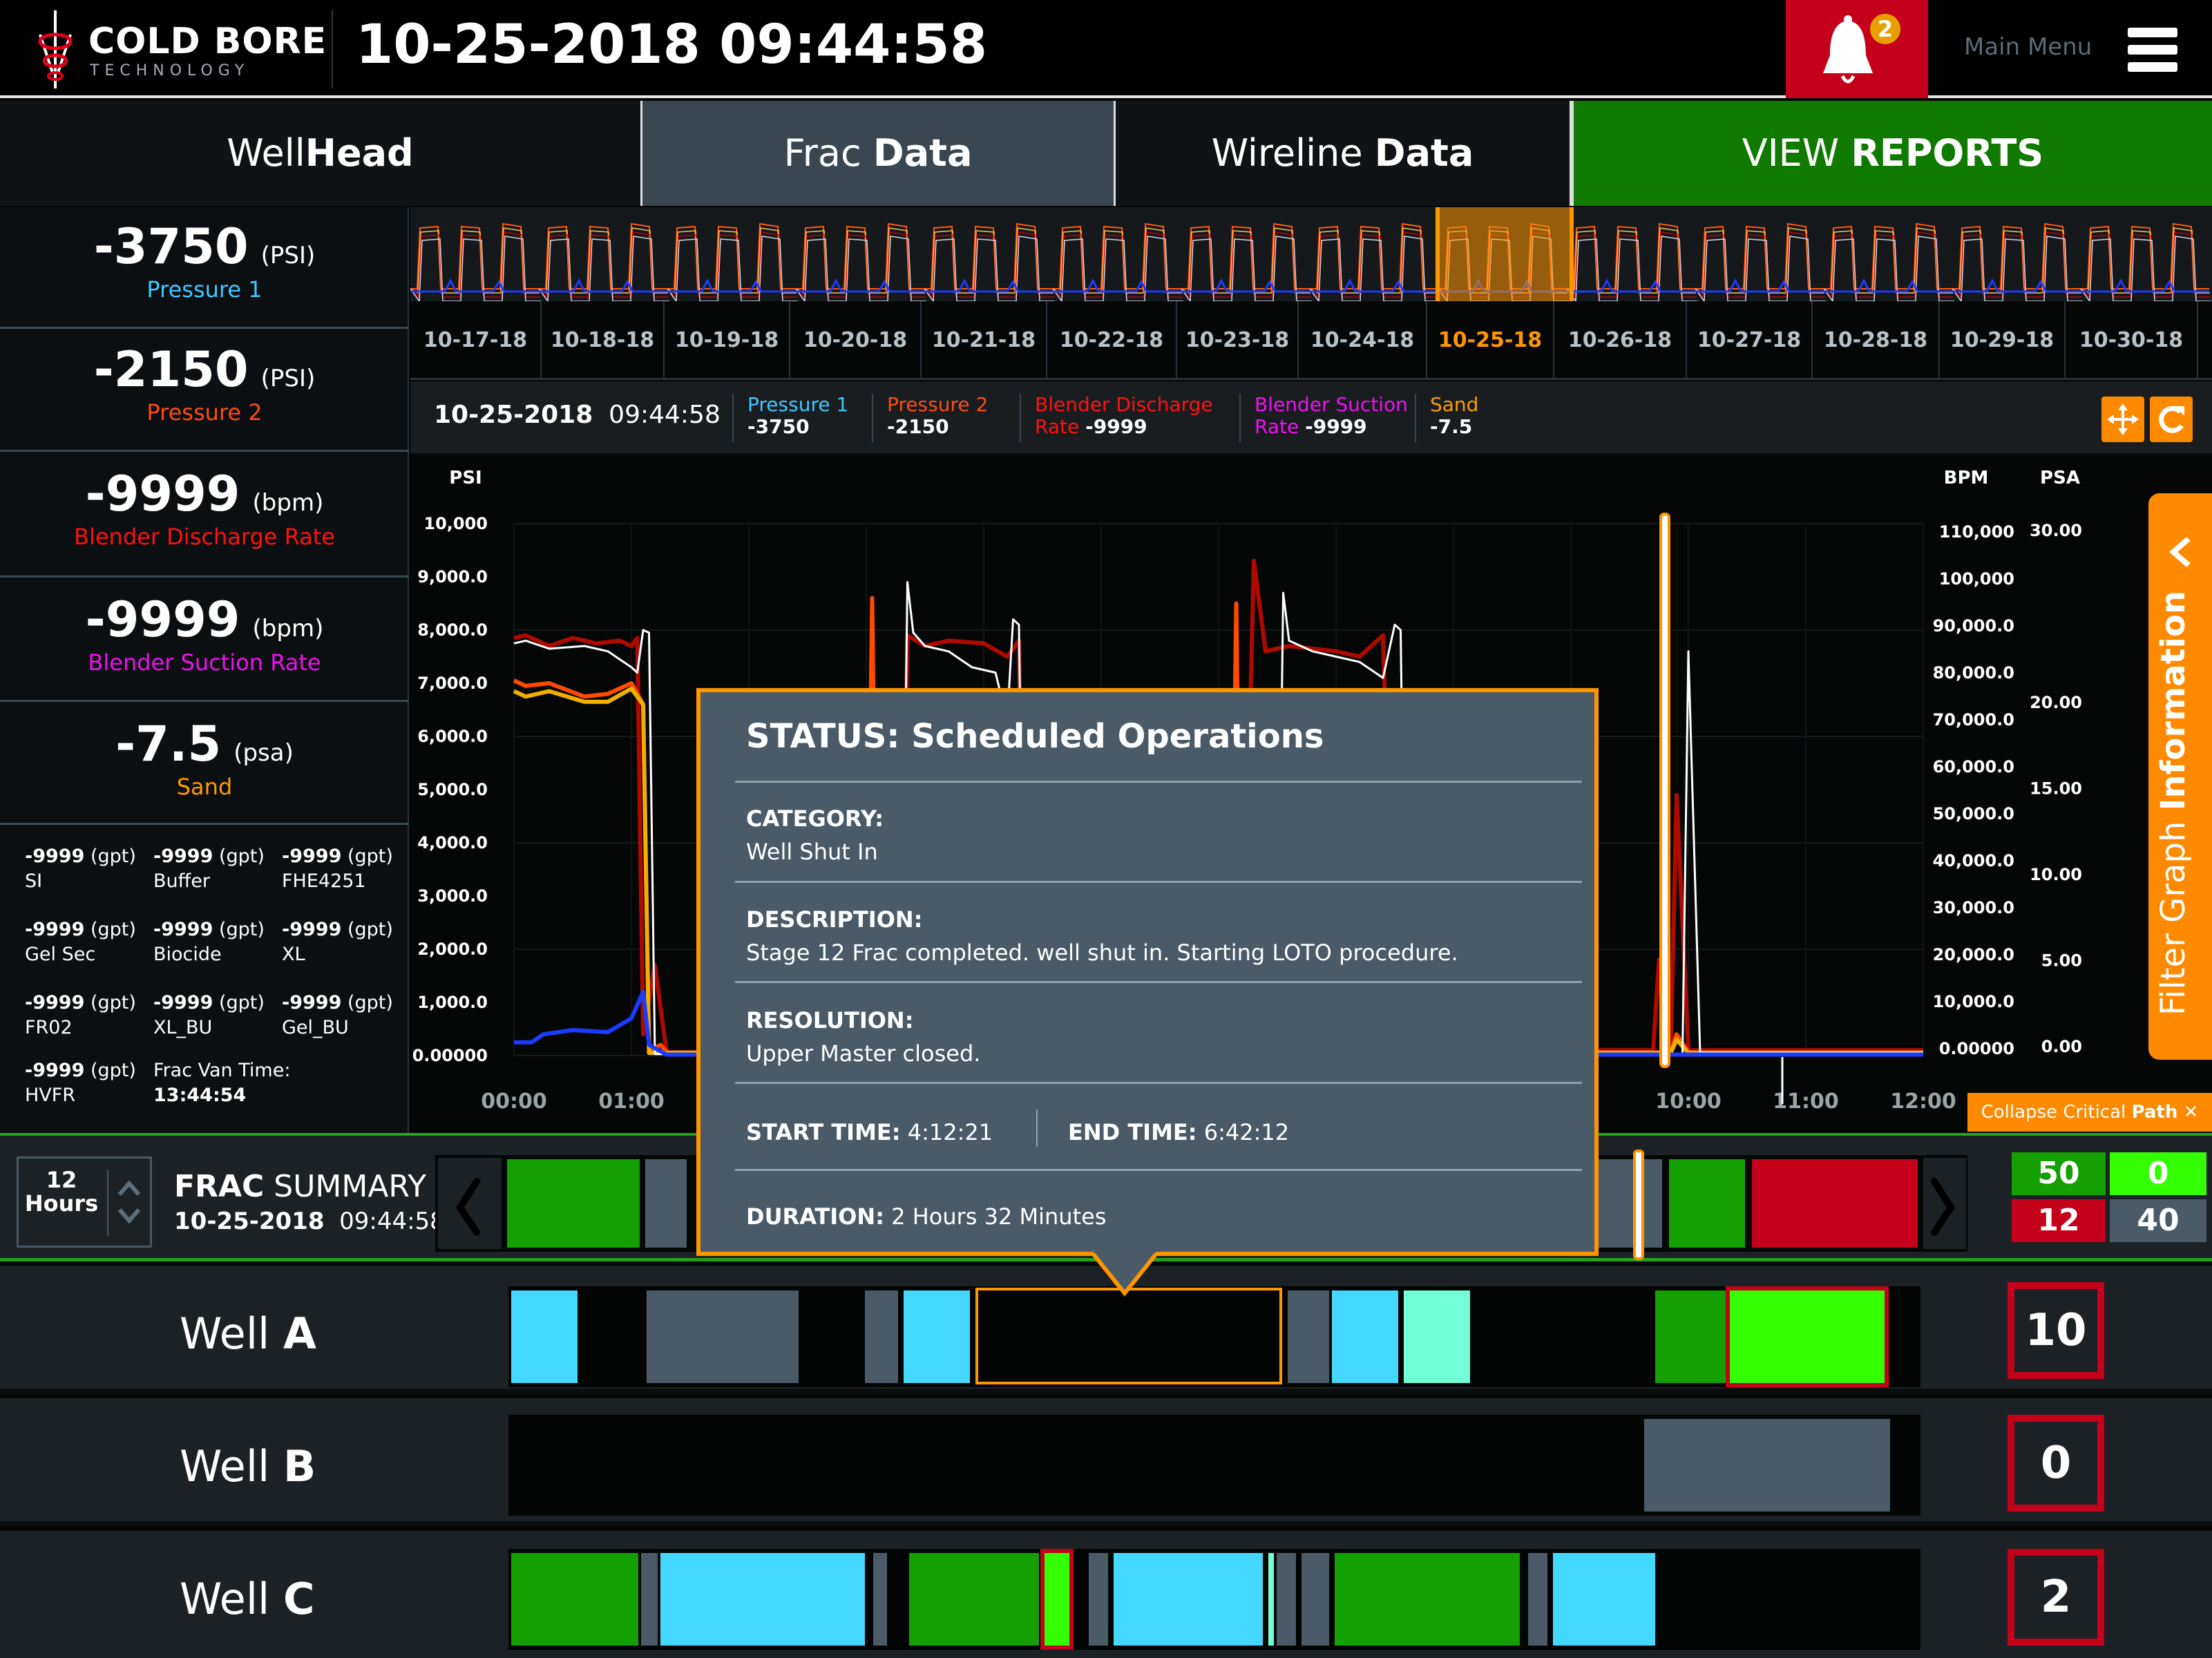  Describe the element at coordinates (727, 340) in the screenshot. I see `timeline-date: 10-19-18` at that location.